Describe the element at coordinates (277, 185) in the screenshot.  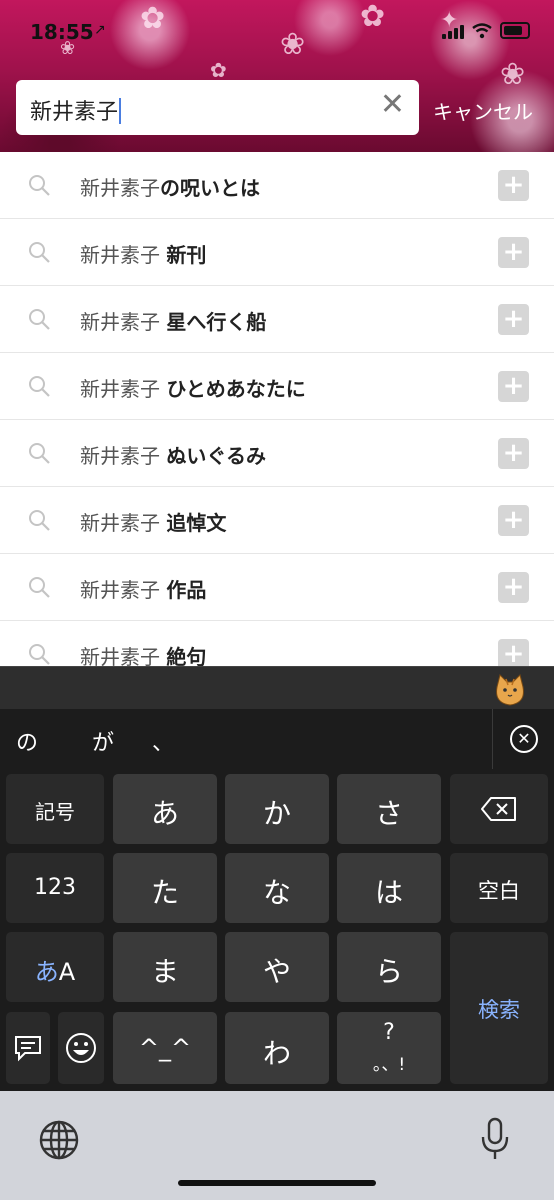
I see `suggestion-row: 新井素子の呪いとは +` at that location.